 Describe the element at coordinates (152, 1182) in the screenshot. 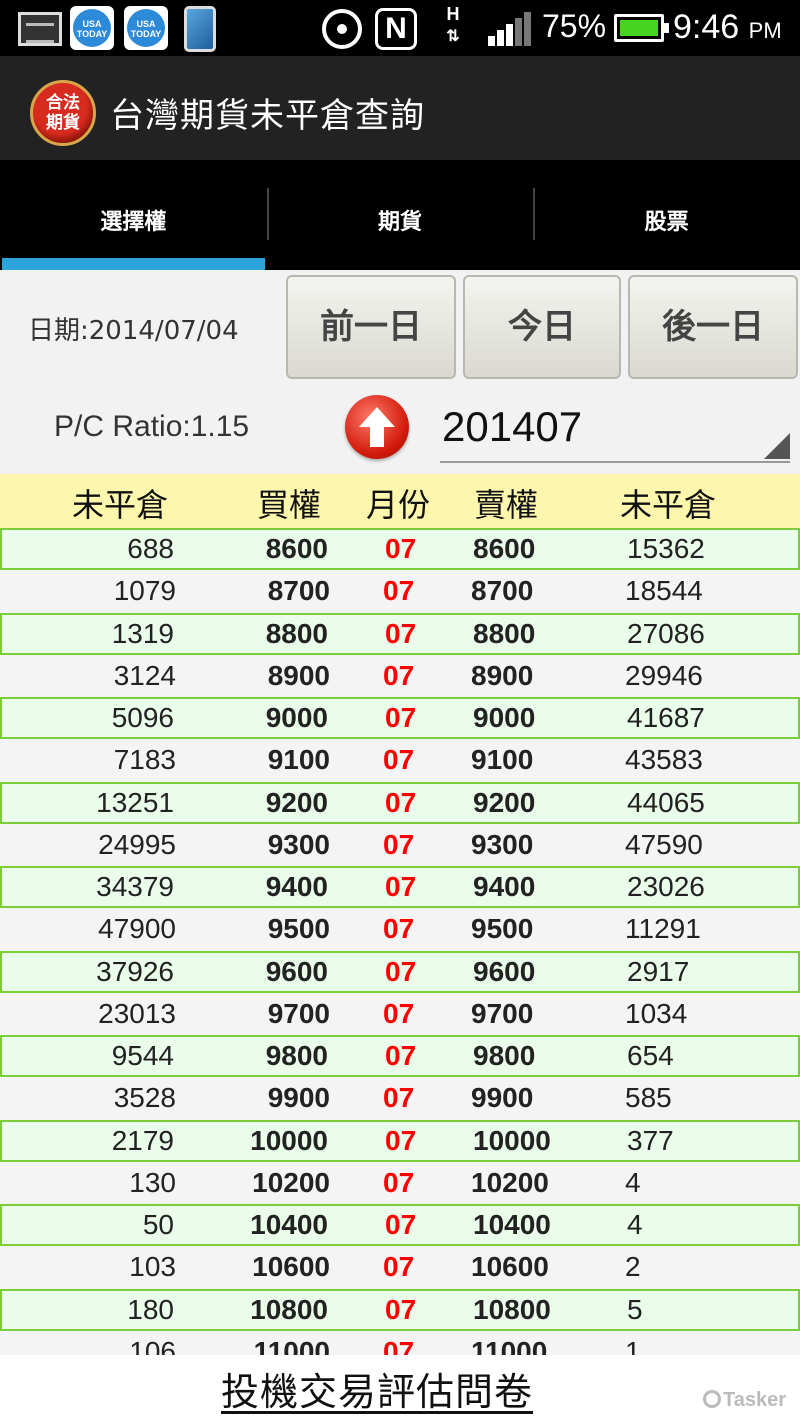

I see `call-open-interest-cell: 130` at that location.